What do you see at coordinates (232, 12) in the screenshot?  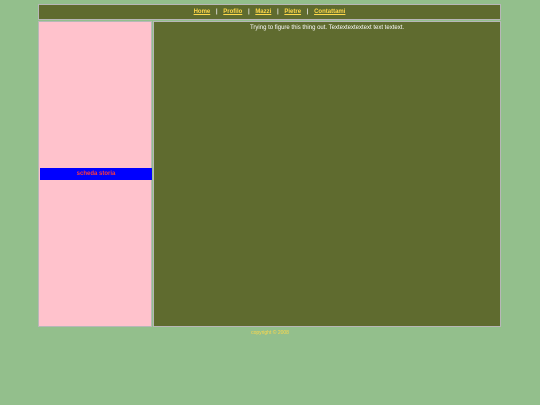 I see `nav-profilo-link: Profilo` at bounding box center [232, 12].